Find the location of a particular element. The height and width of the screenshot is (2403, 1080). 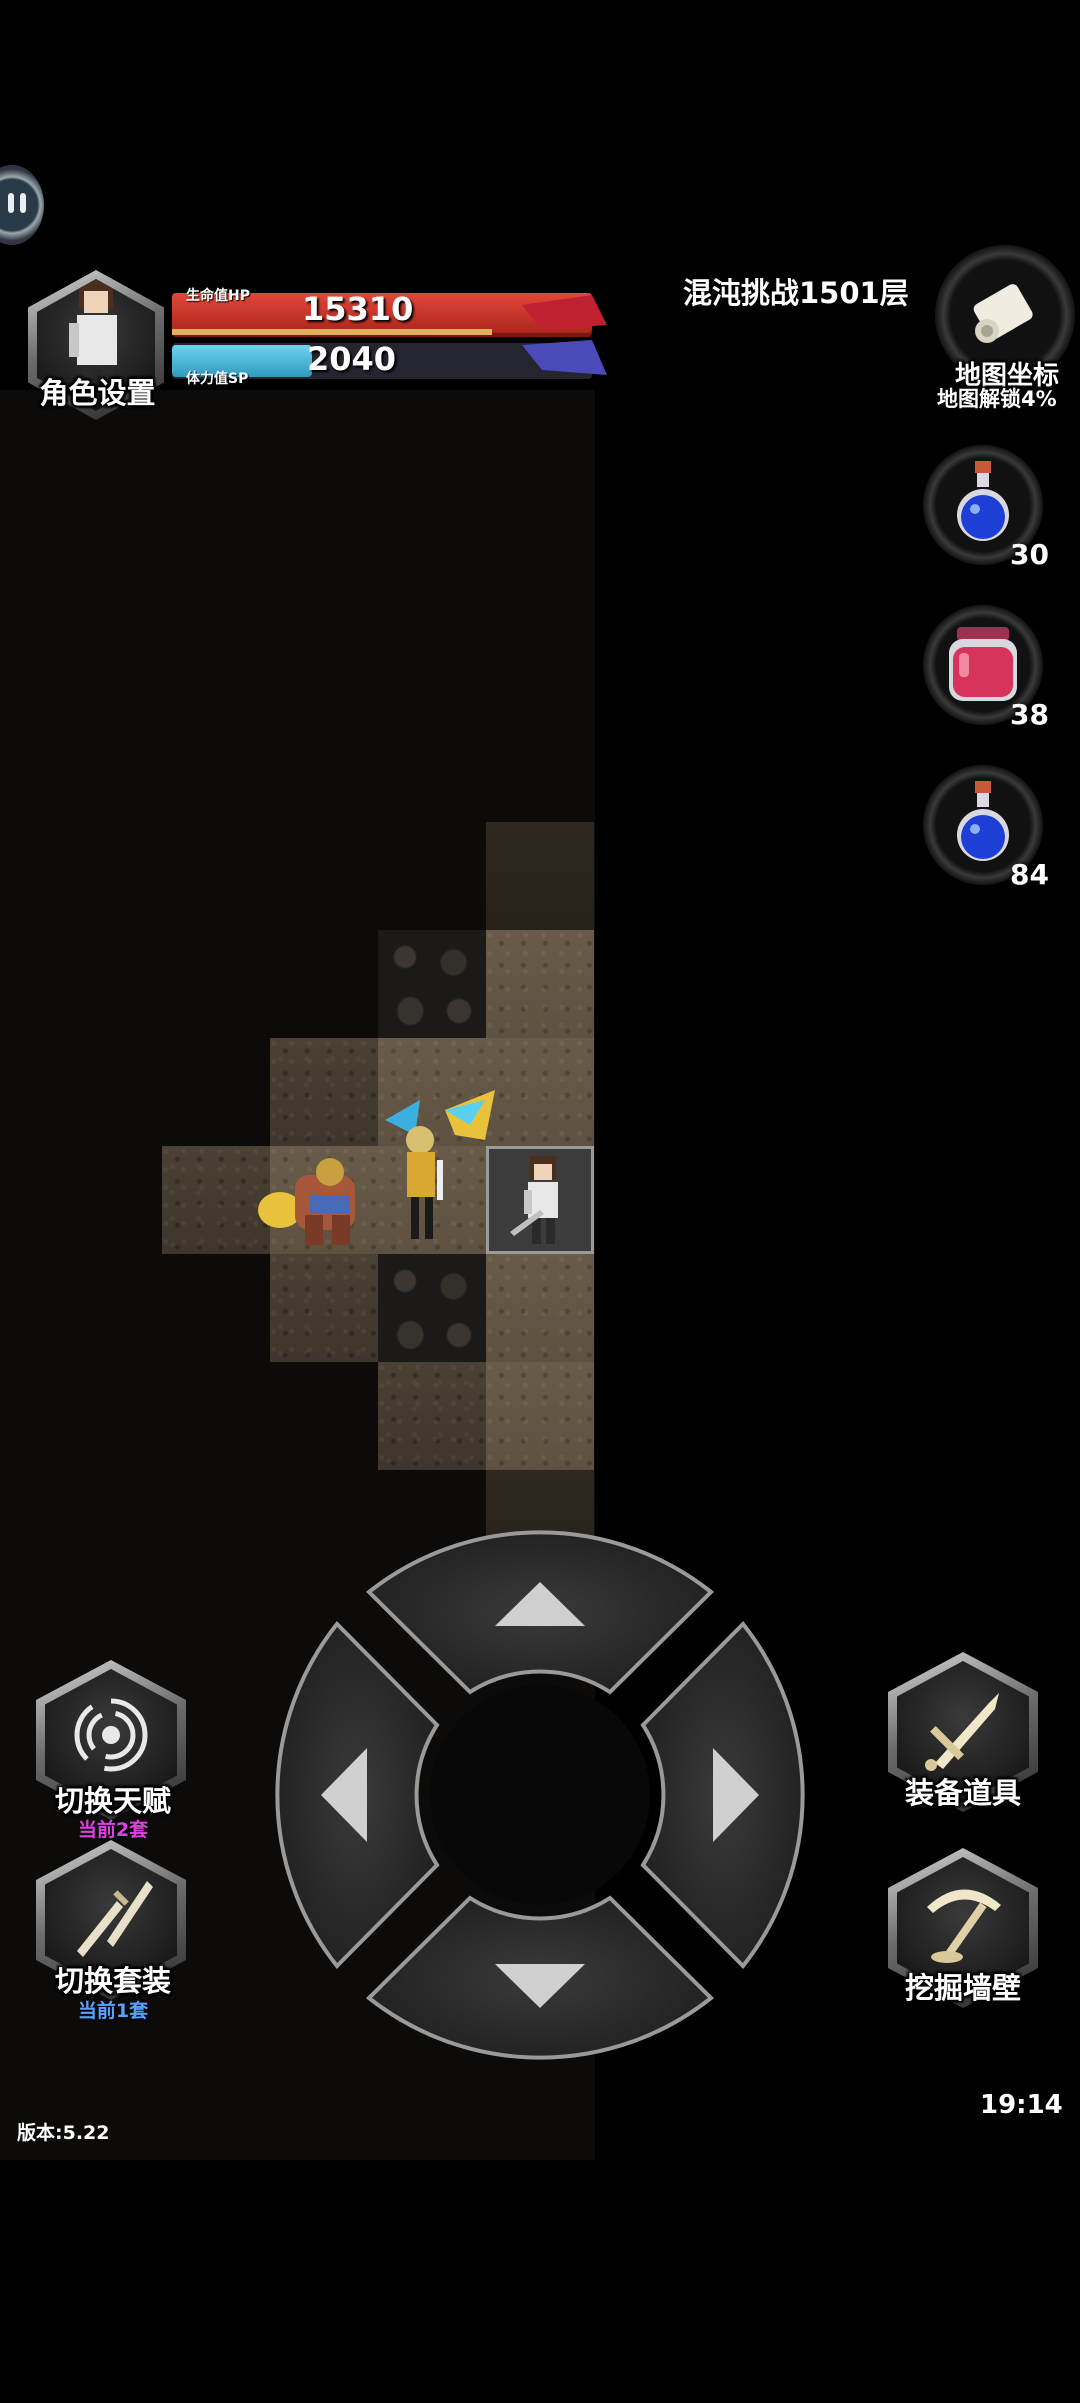

pause-button is located at coordinates (22, 205).